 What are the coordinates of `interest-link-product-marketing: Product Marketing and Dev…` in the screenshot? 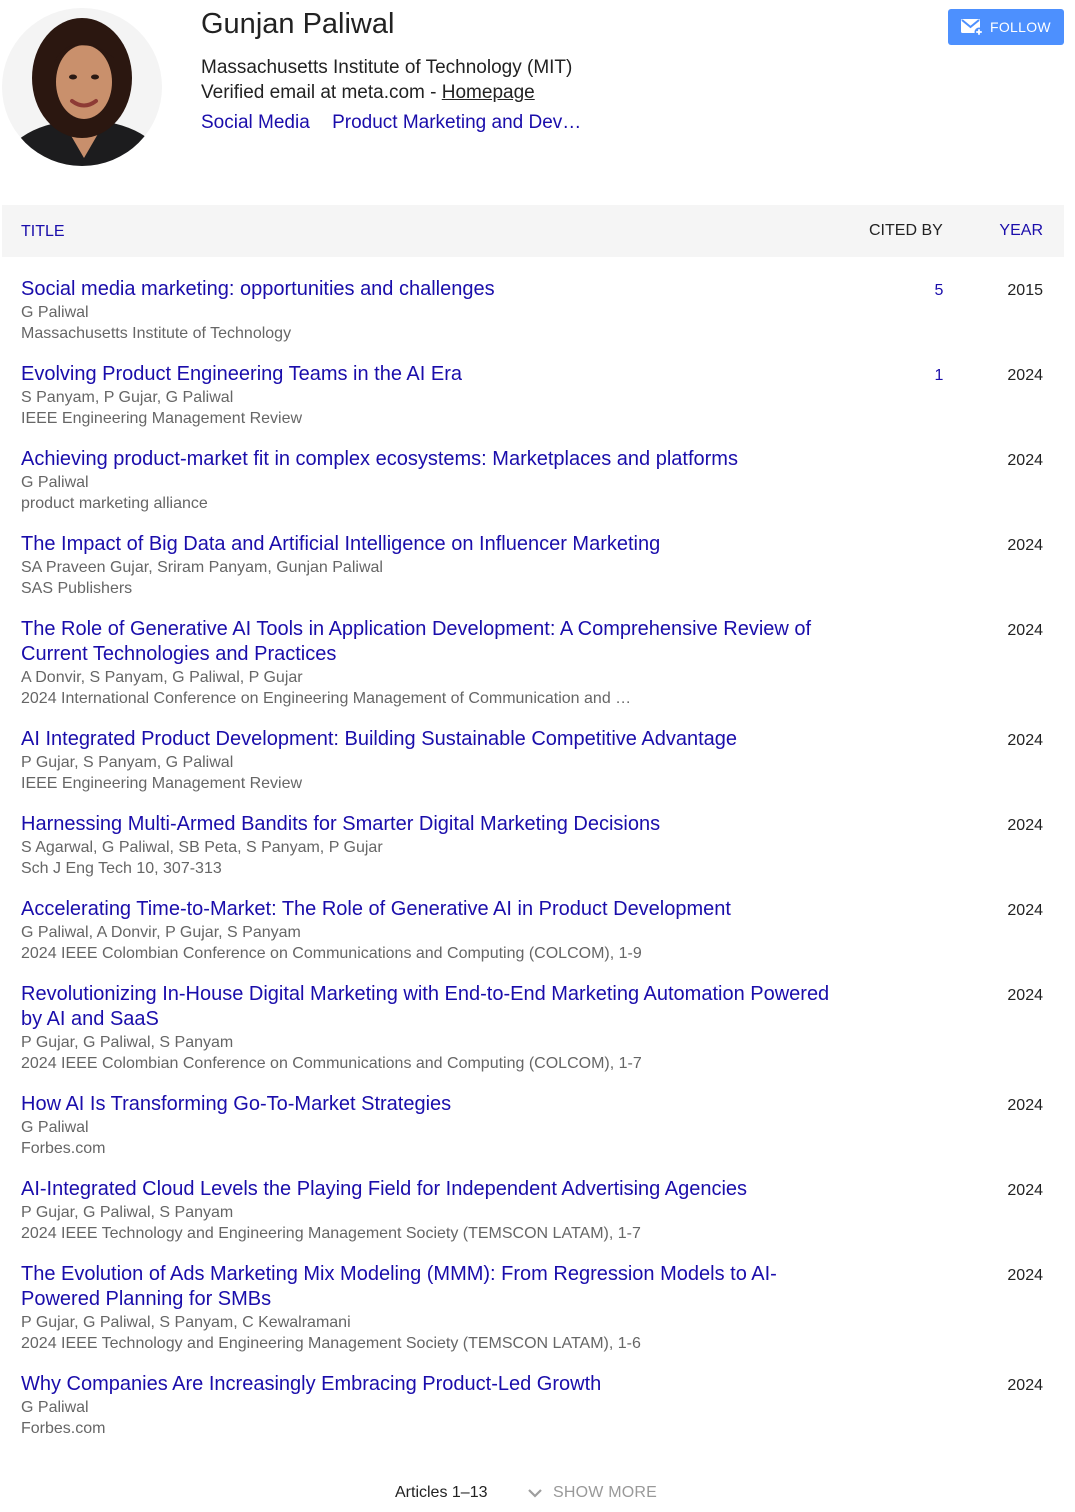 It's located at (456, 122).